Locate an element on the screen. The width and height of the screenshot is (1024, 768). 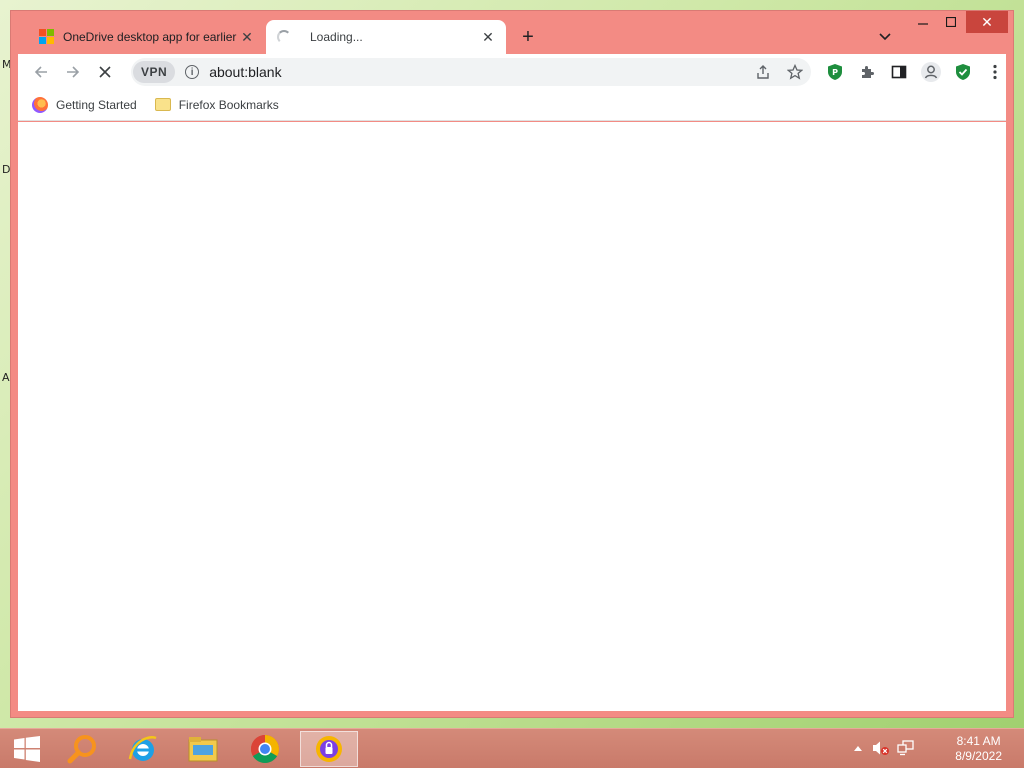
privacy-extension-icon: P is located at coordinates (835, 72).